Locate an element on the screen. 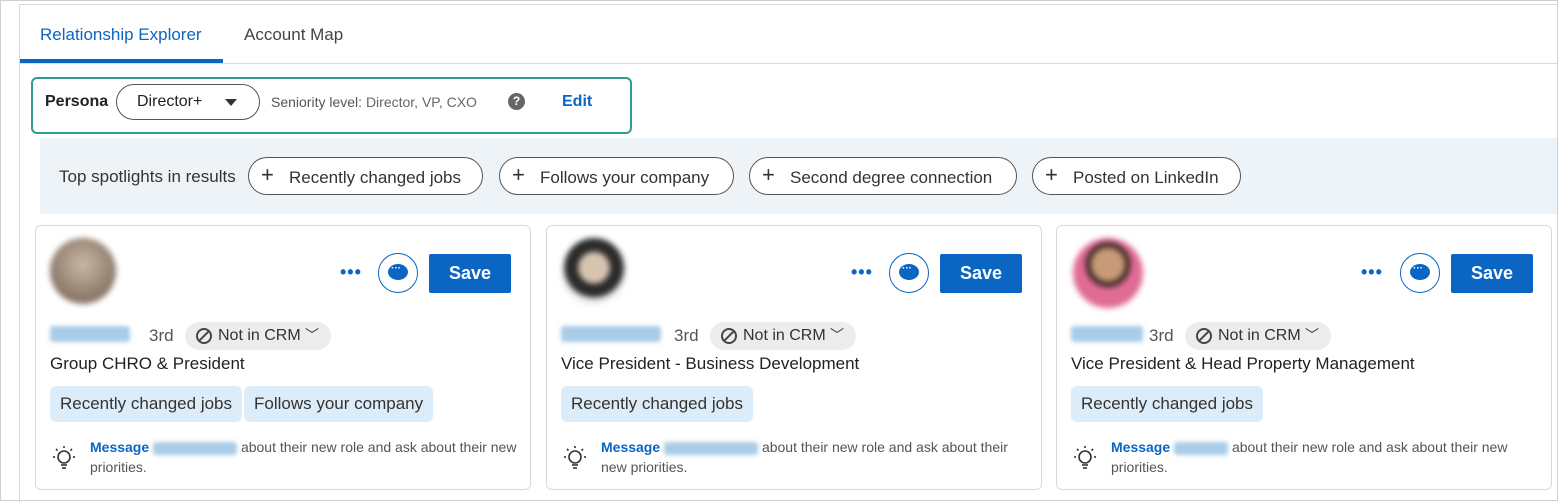 Image resolution: width=1558 pixels, height=502 pixels. seniority-info: Seniority level: Director, VP, CXO is located at coordinates (374, 102).